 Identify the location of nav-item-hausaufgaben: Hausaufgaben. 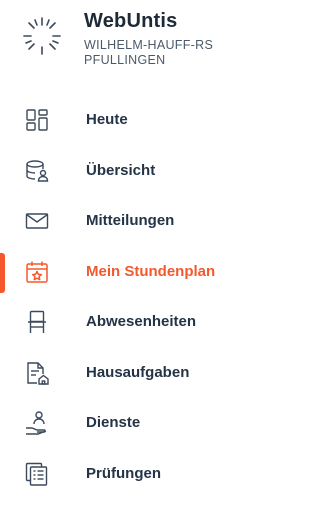
(150, 373).